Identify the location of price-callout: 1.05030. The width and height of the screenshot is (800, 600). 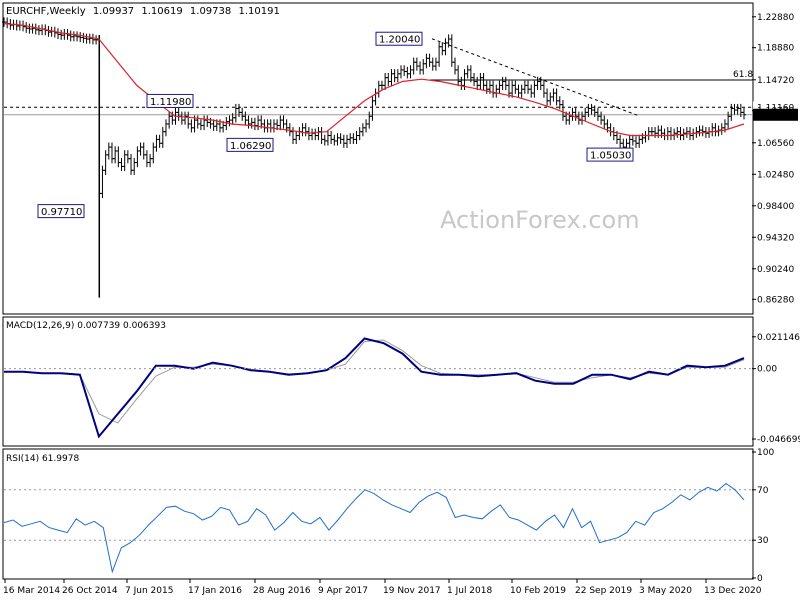
(610, 154).